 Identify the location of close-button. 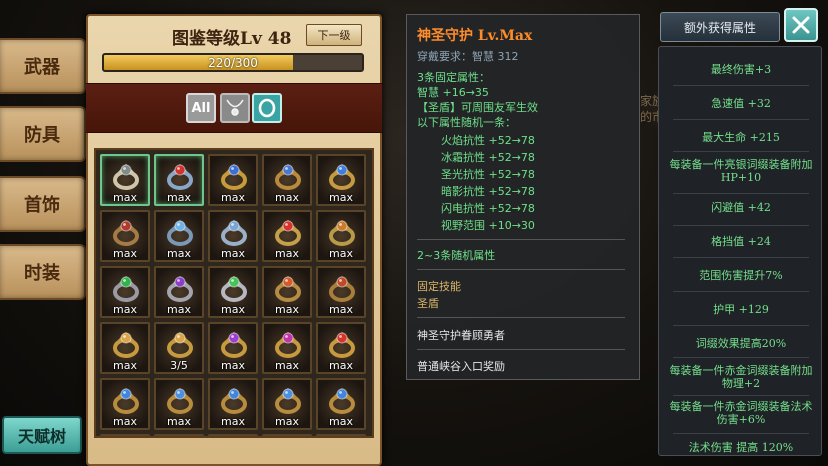
(801, 25).